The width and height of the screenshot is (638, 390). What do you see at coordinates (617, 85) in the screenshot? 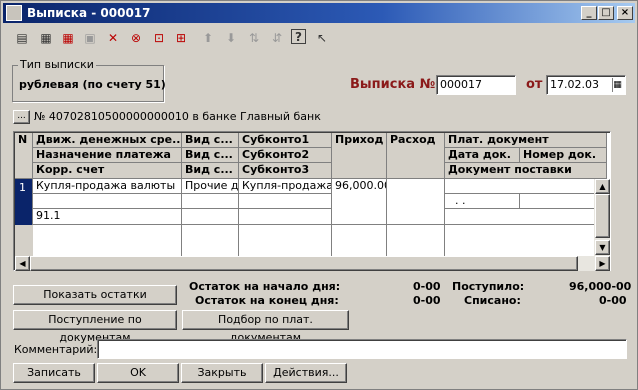
I see `calendar-icon: ▦` at bounding box center [617, 85].